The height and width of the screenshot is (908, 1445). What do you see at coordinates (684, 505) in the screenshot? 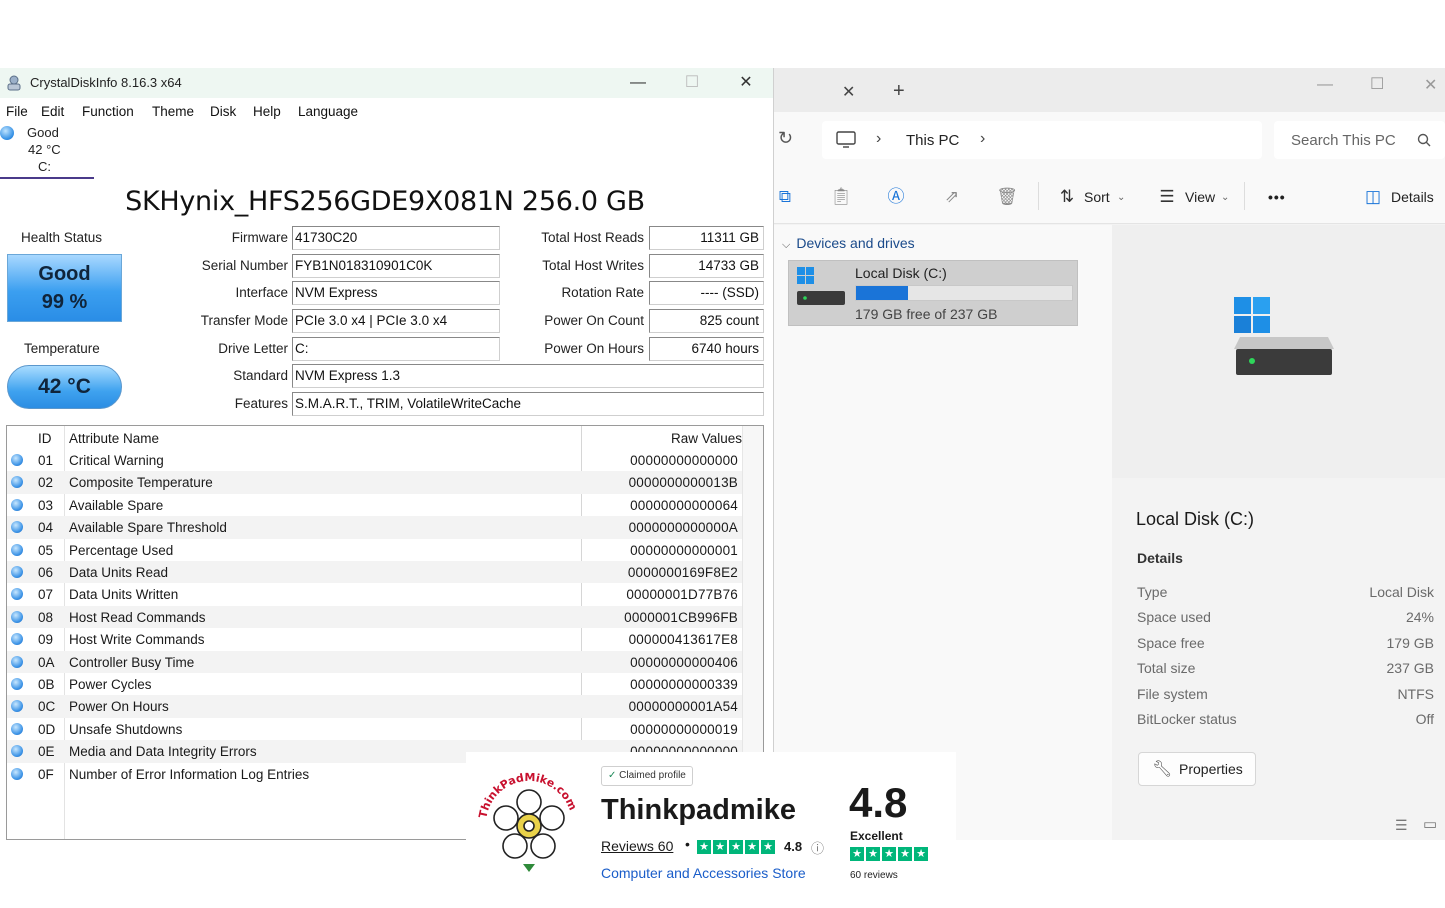
I see `attribute-raw-value: 00000000000064` at bounding box center [684, 505].